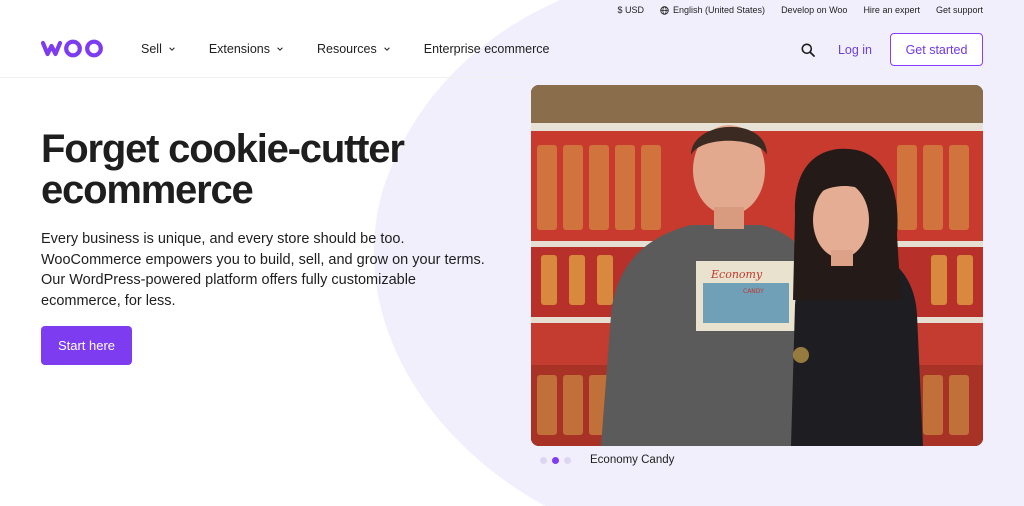  I want to click on hero-title-line-2: ecommerce, so click(147, 190).